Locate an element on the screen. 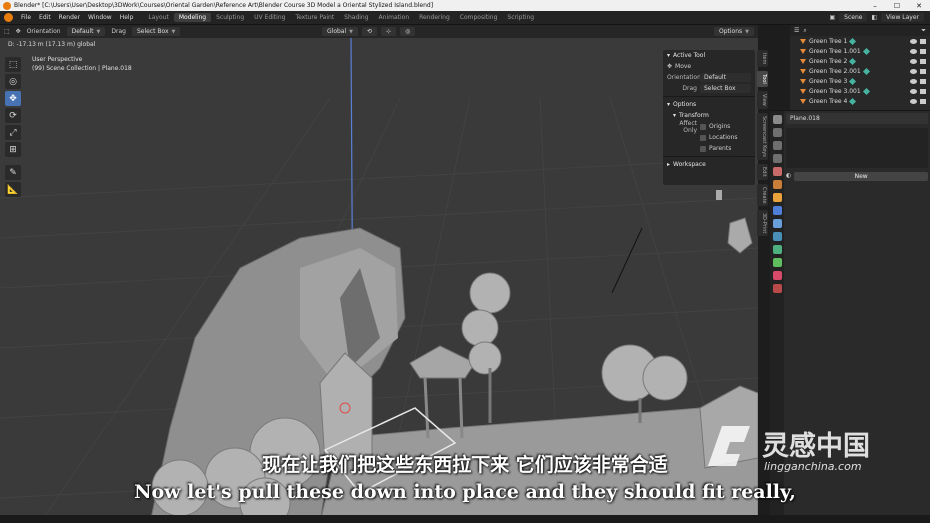 The height and width of the screenshot is (523, 930). workspace-header: ▸ Workspace is located at coordinates (709, 164).